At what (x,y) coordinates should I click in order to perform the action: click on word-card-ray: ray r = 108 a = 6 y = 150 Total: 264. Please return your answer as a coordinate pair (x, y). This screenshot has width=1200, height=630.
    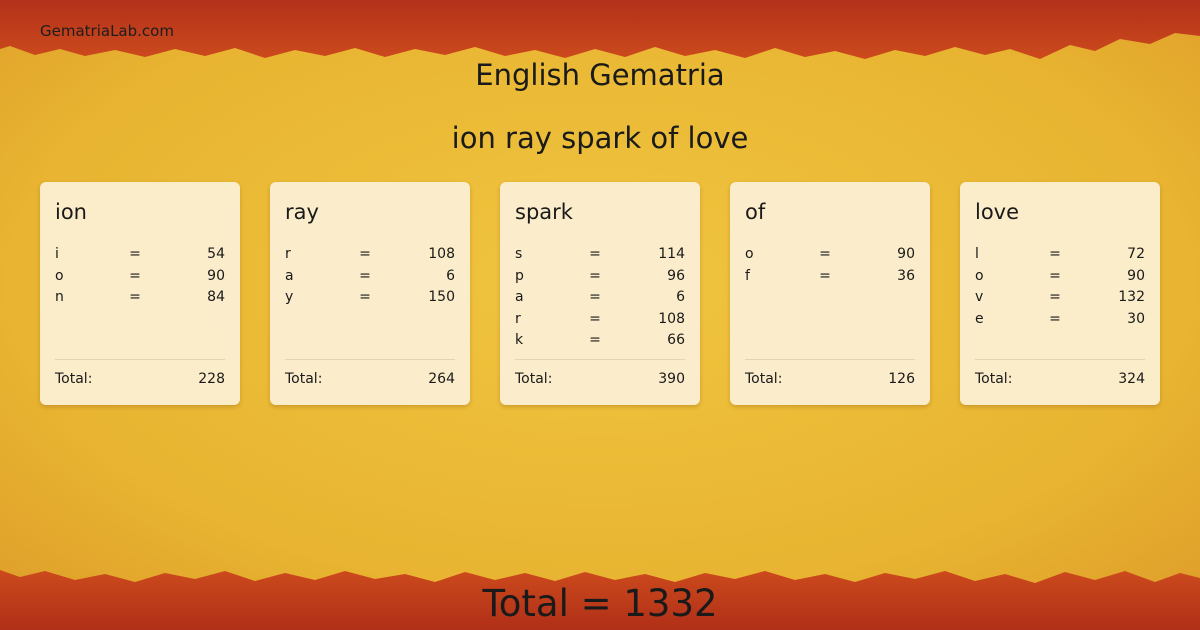
    Looking at the image, I should click on (370, 293).